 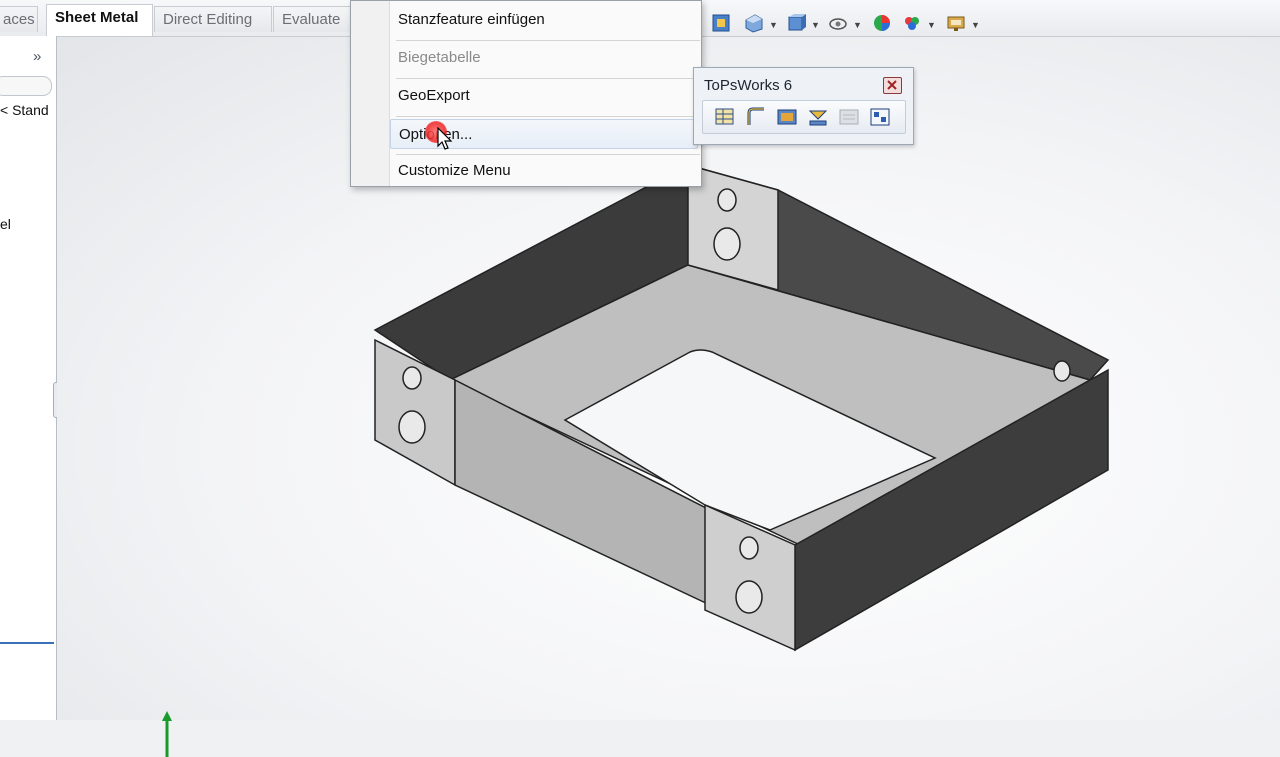 I want to click on triad-icon, so click(x=167, y=734).